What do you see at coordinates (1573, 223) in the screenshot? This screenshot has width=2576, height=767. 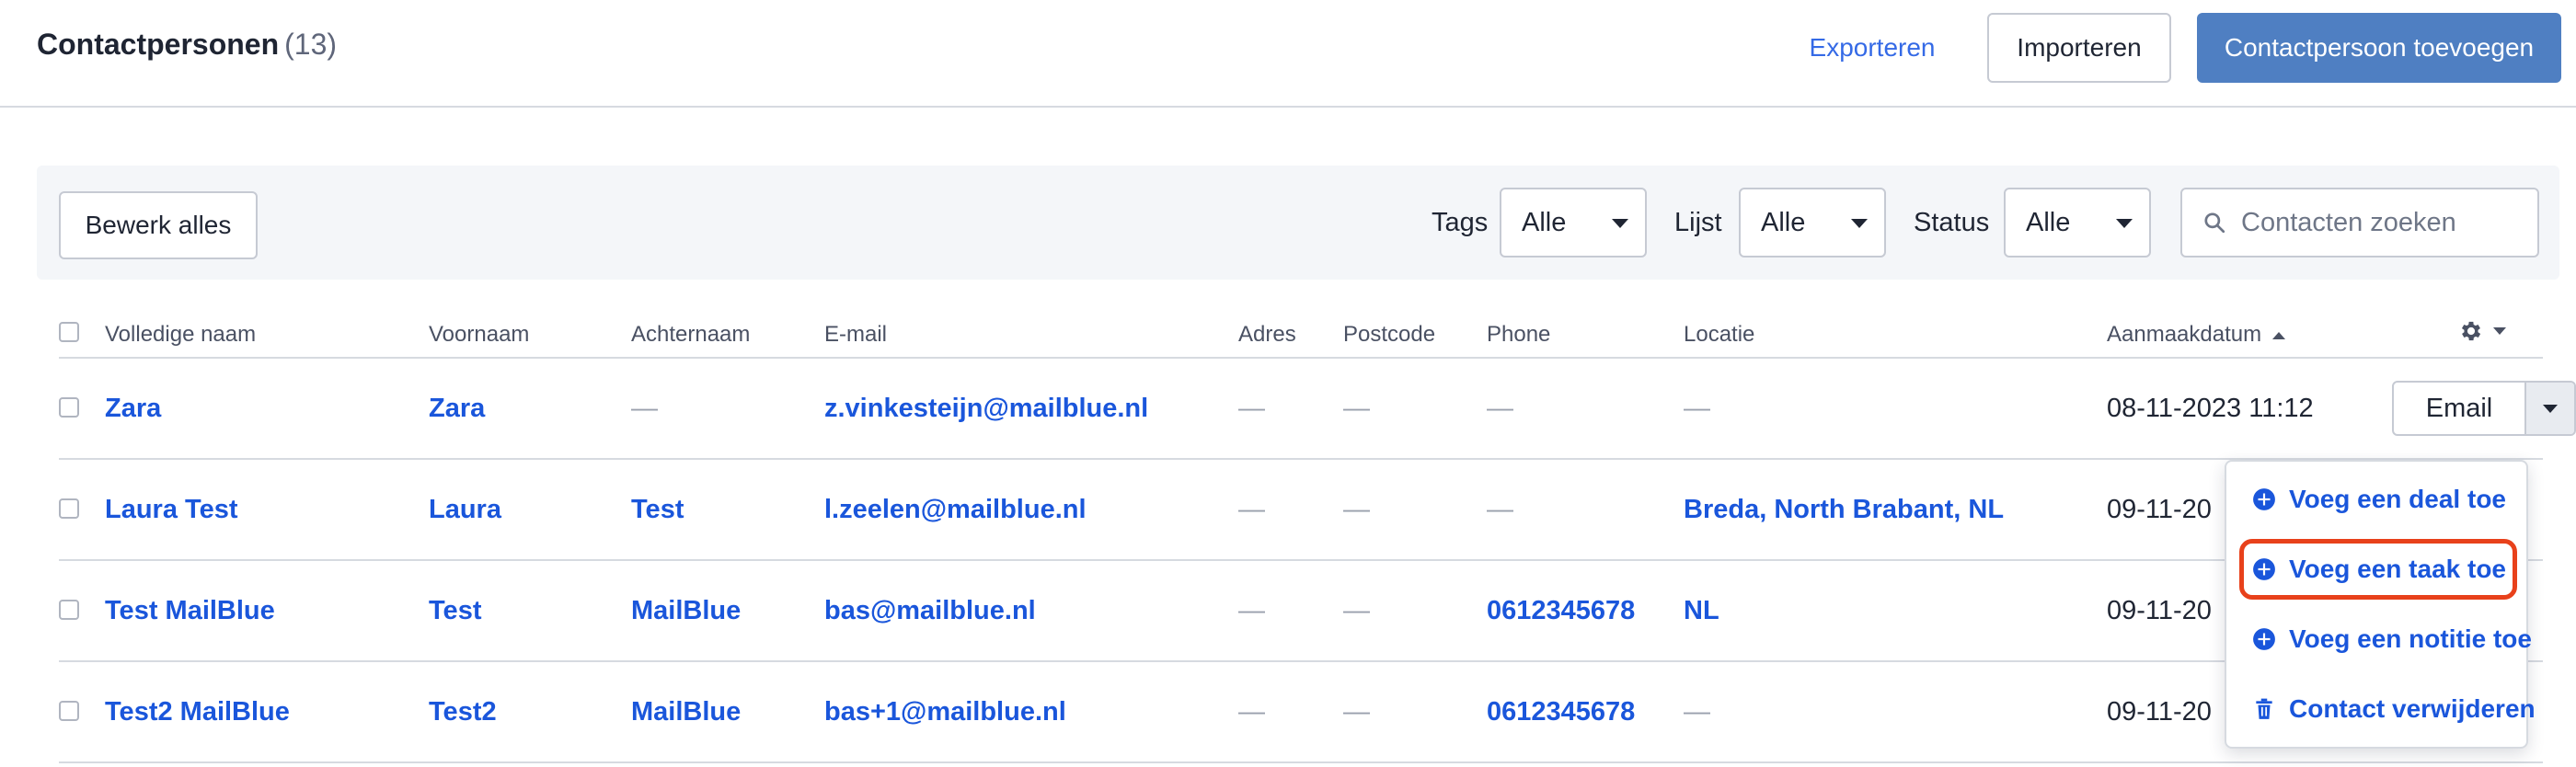 I see `tags-filter-select: Alle` at bounding box center [1573, 223].